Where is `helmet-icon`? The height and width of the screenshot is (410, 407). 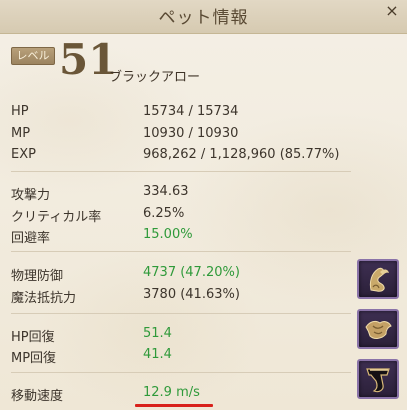 helmet-icon is located at coordinates (379, 279).